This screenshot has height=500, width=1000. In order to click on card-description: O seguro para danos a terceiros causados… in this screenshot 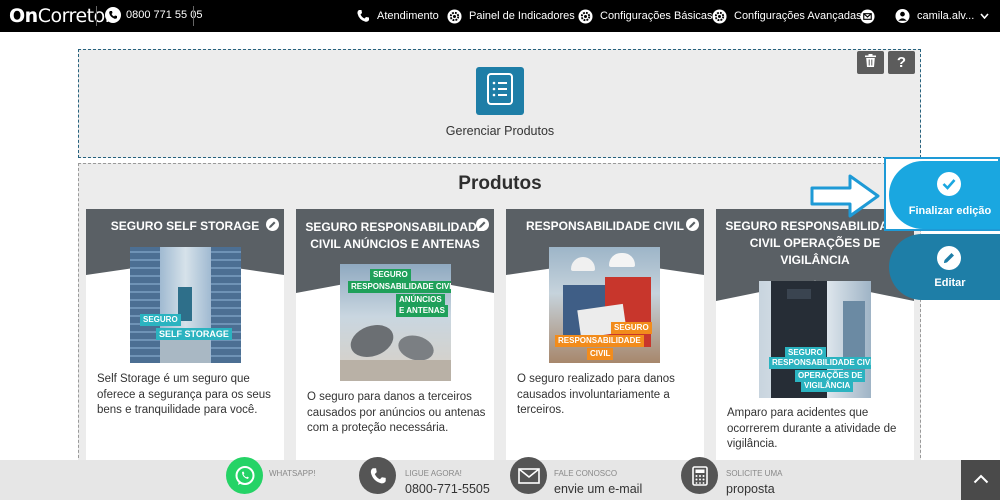, I will do `click(396, 412)`.